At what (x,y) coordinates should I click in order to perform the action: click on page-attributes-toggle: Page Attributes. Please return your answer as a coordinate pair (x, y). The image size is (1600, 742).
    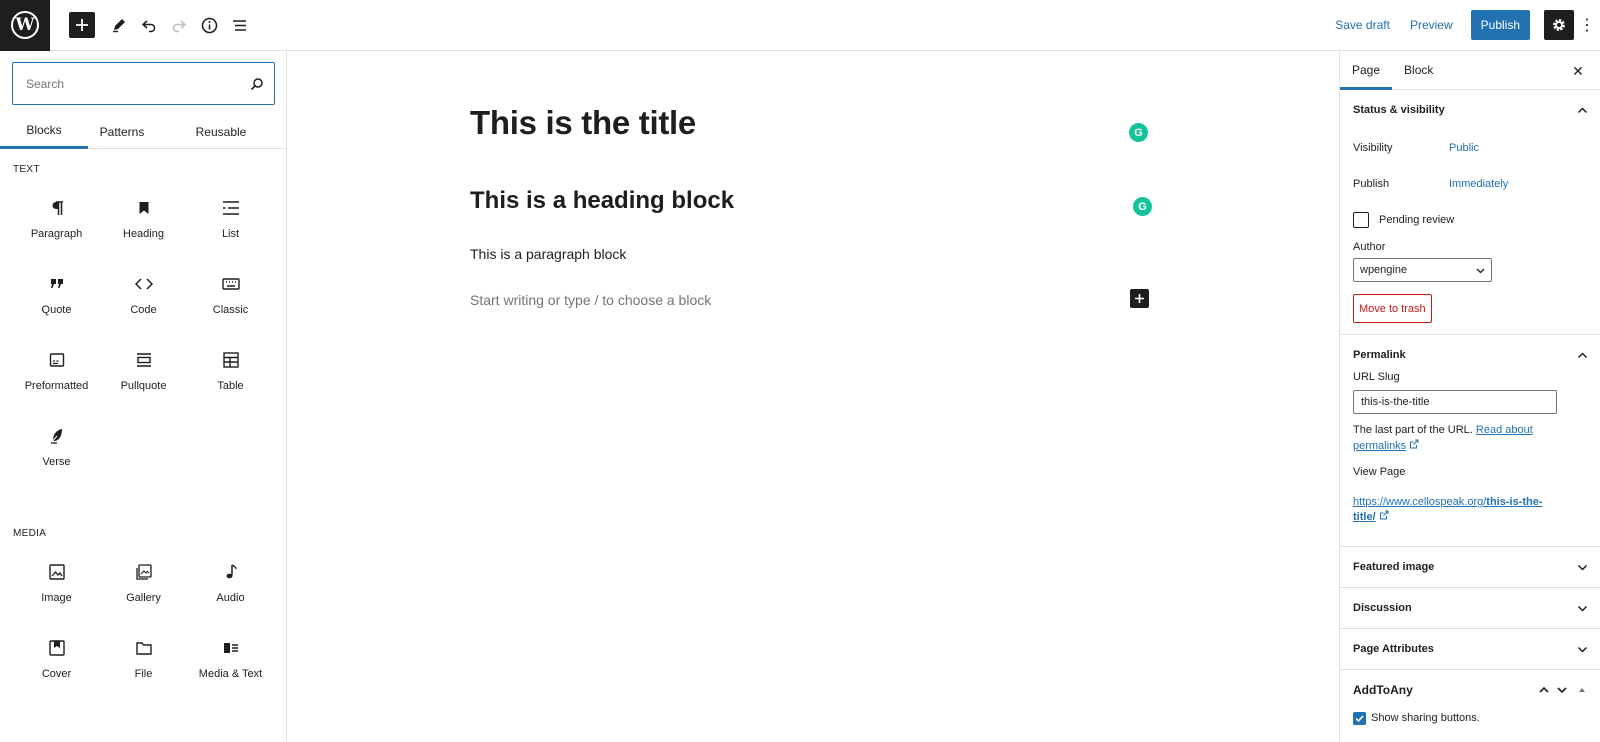
    Looking at the image, I should click on (1470, 649).